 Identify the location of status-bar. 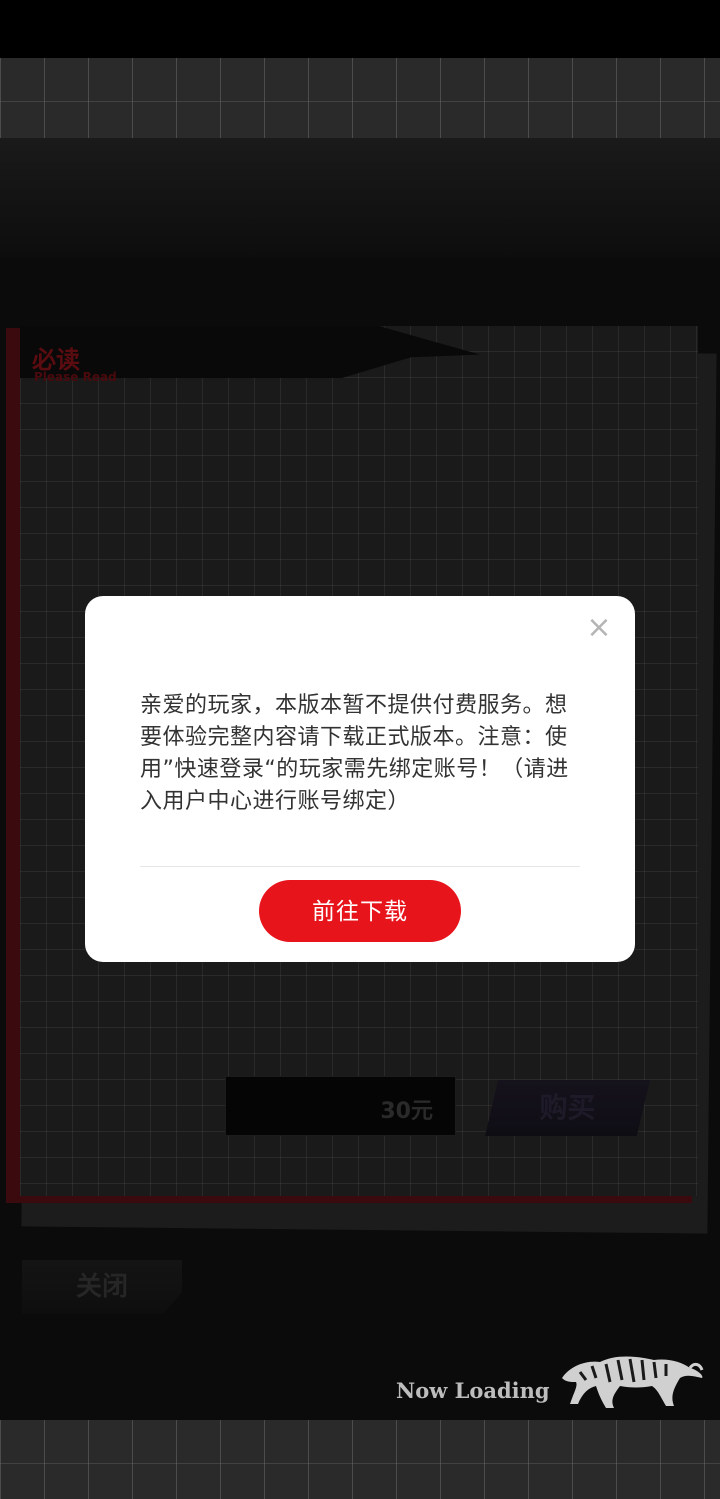
(360, 29).